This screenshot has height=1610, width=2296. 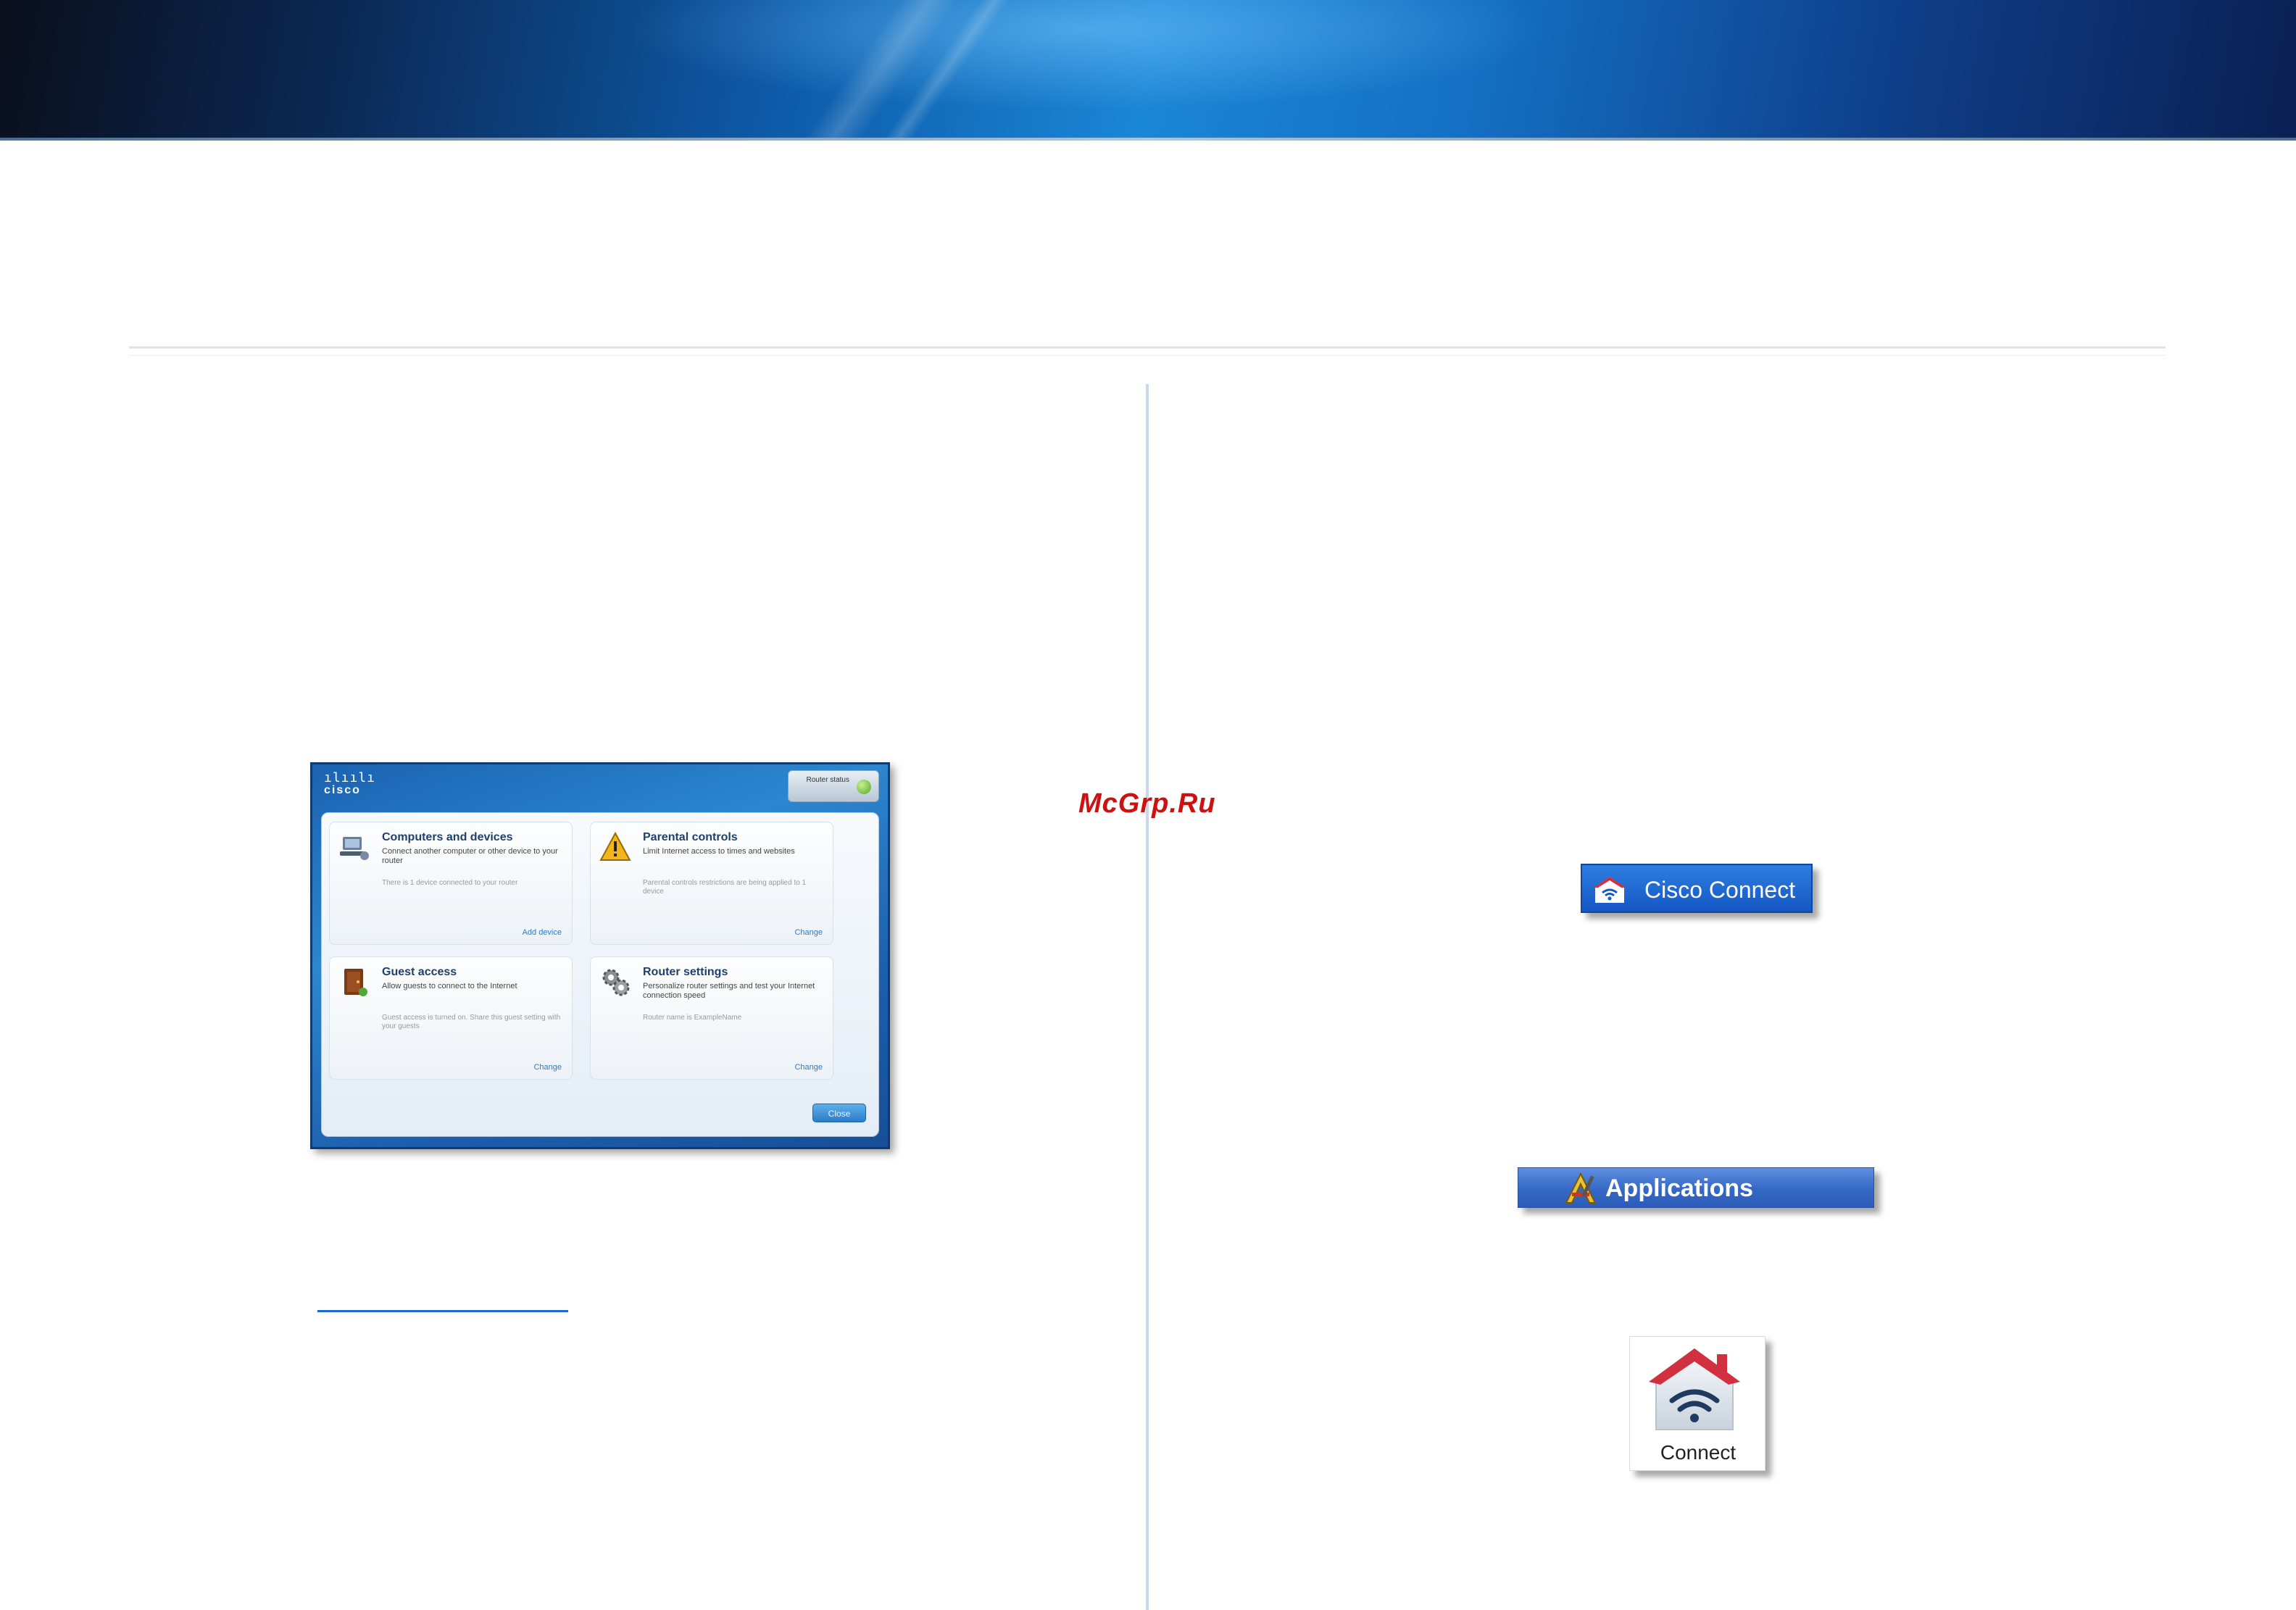 I want to click on router-status-badge: Router status, so click(x=833, y=786).